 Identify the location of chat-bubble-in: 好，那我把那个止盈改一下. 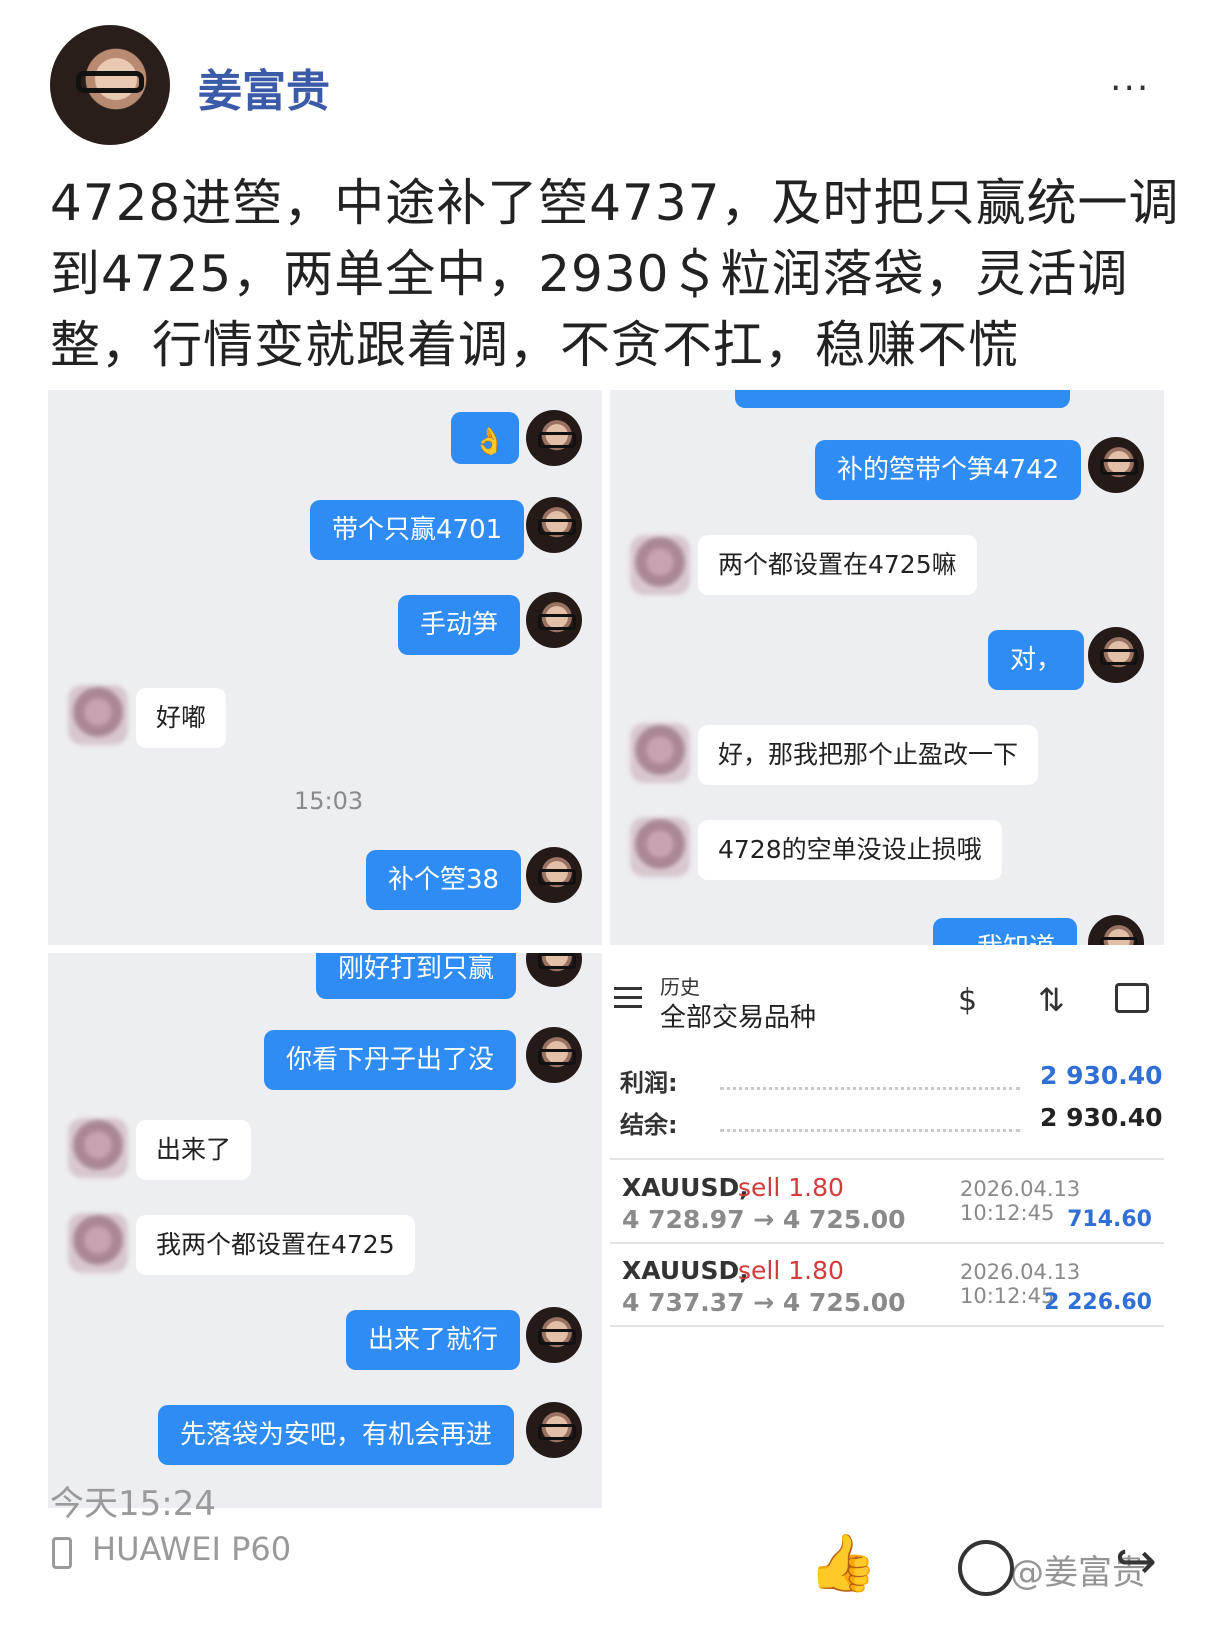
(868, 755).